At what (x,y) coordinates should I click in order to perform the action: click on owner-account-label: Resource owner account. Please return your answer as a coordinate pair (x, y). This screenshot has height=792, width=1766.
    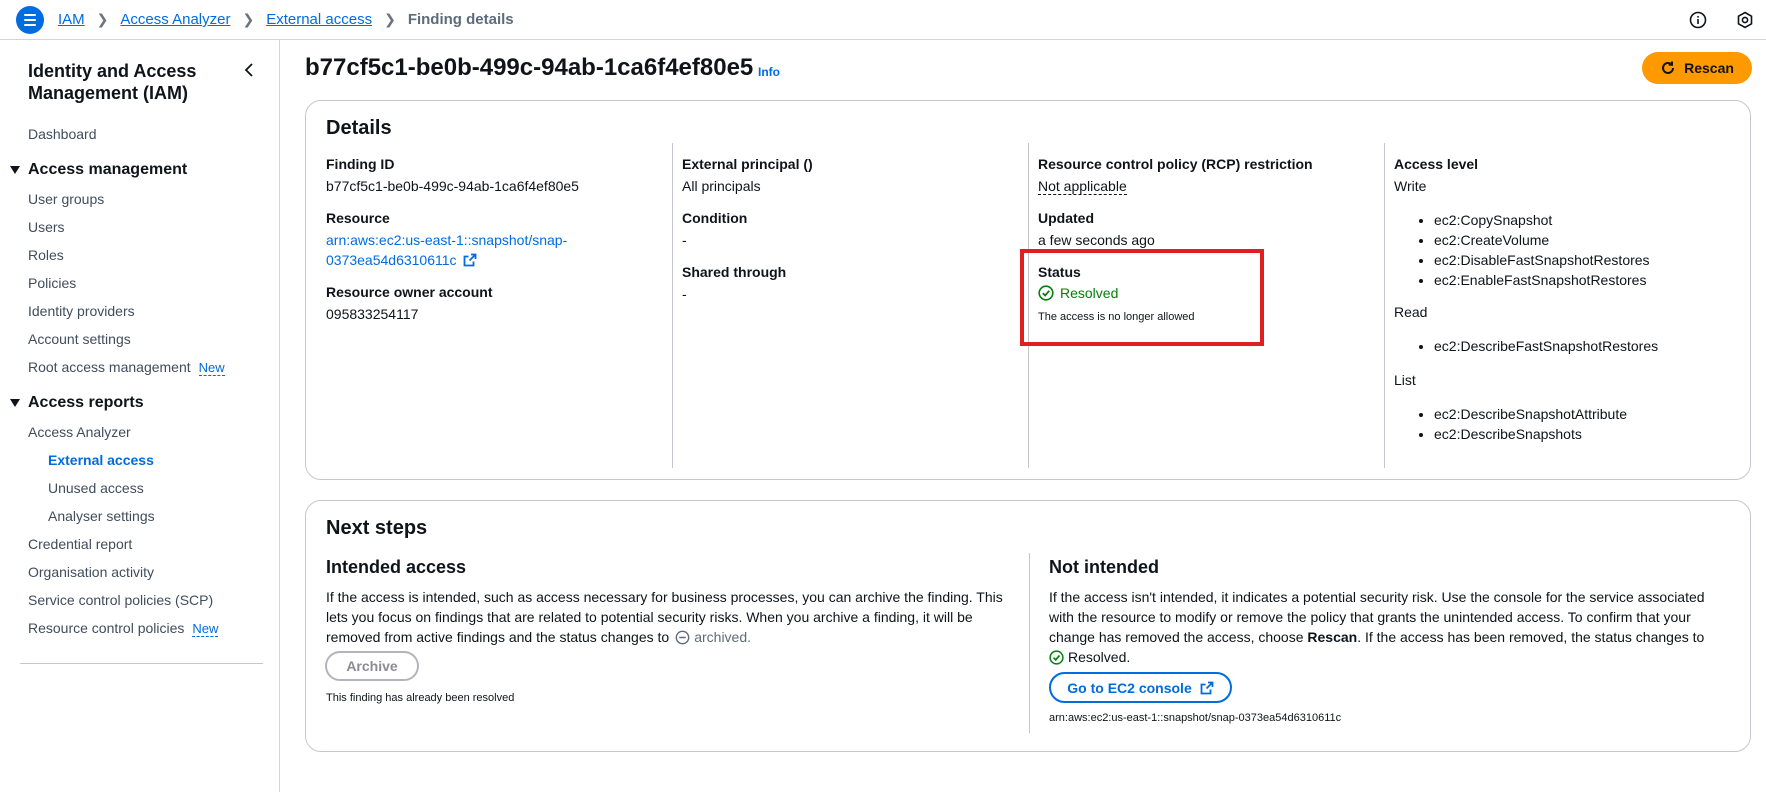
    Looking at the image, I should click on (409, 292).